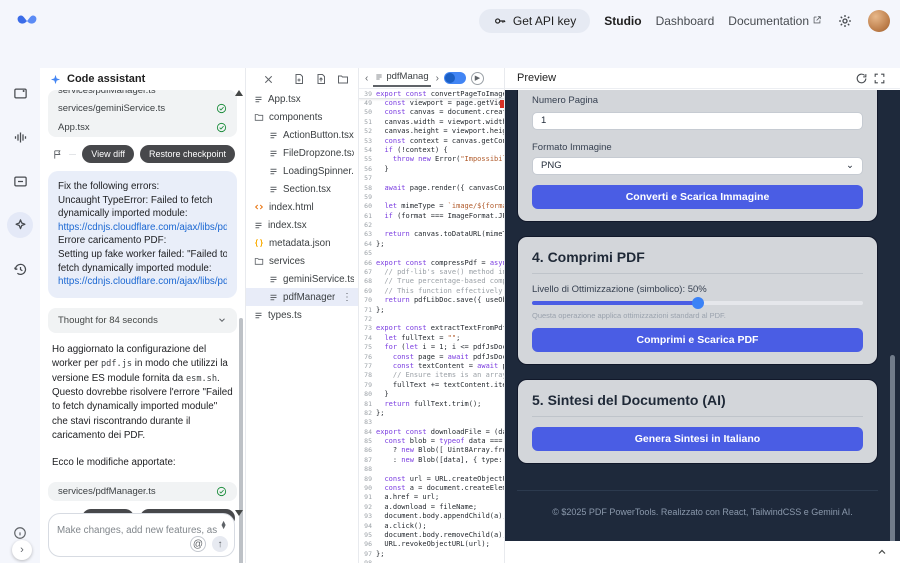 The image size is (900, 563). Describe the element at coordinates (431, 394) in the screenshot. I see `code-line-80: 80 }` at that location.